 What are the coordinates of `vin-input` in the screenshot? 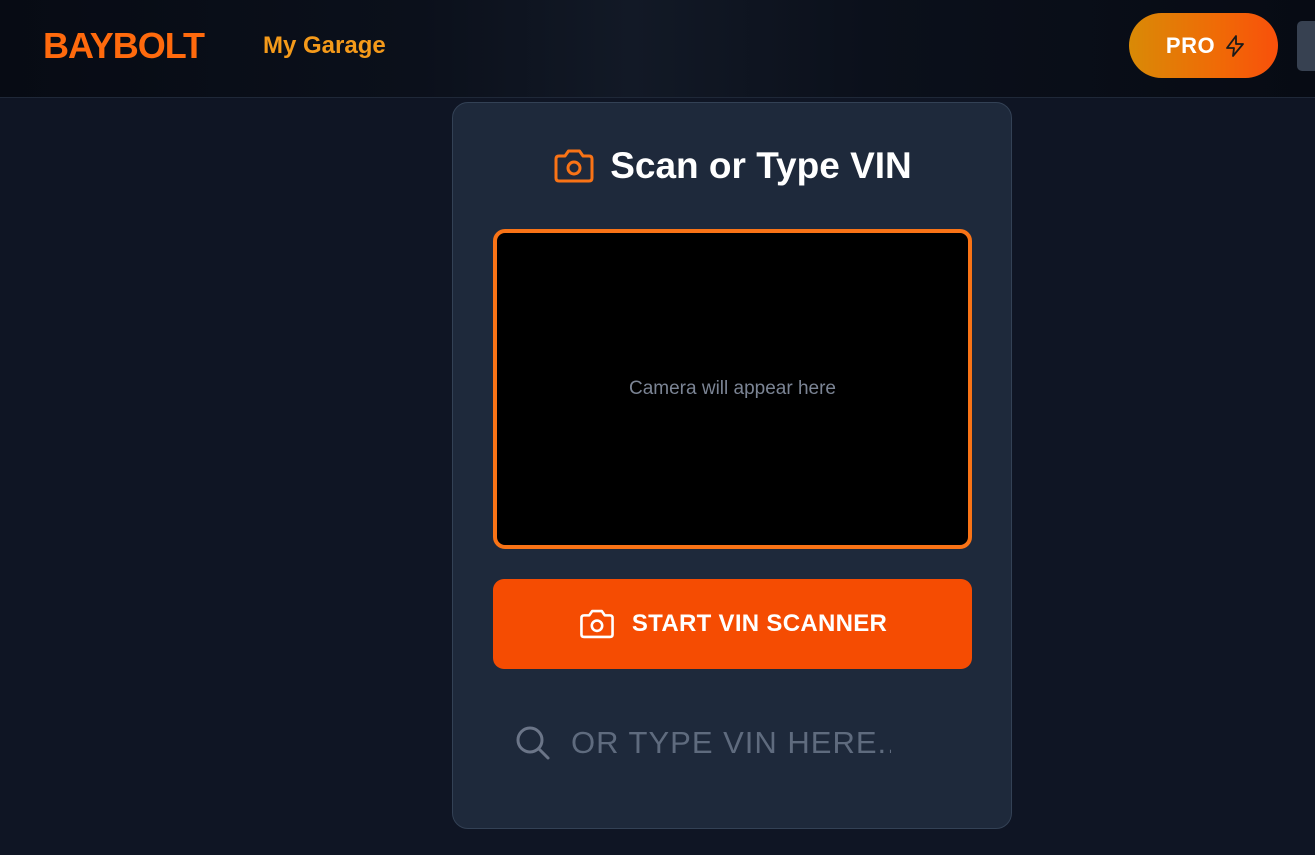 It's located at (731, 743).